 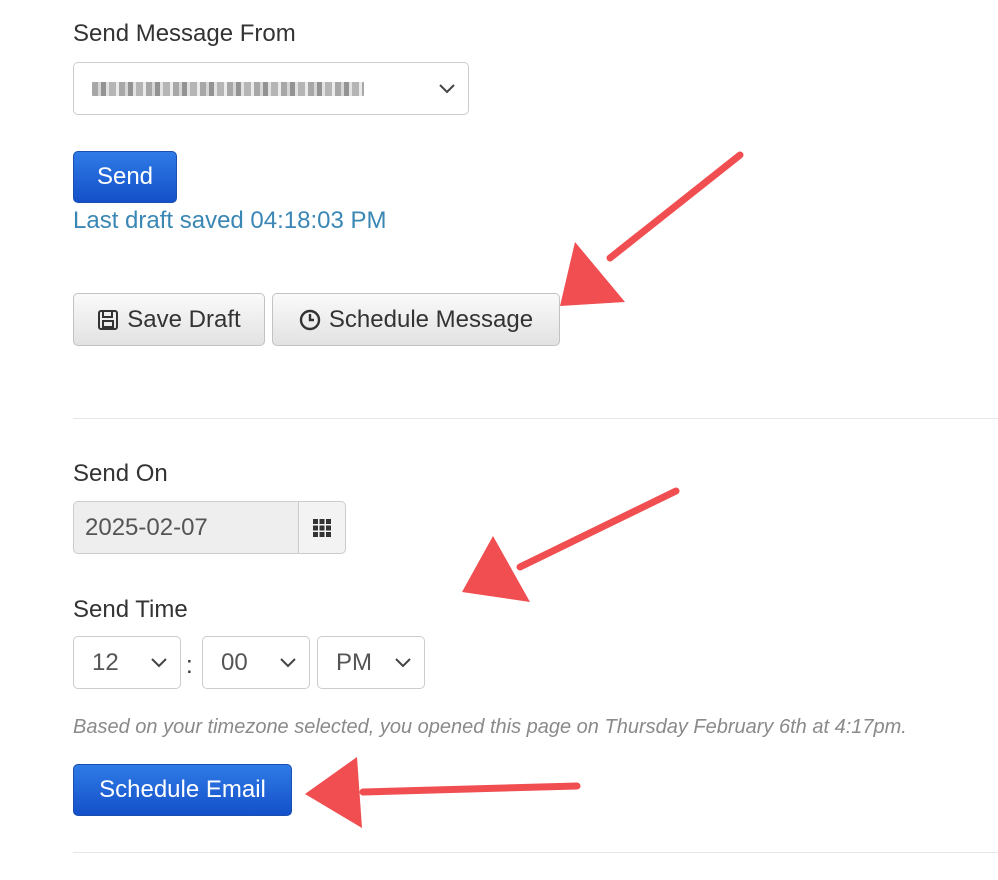 What do you see at coordinates (470, 789) in the screenshot?
I see `arrow-to-schedule-email` at bounding box center [470, 789].